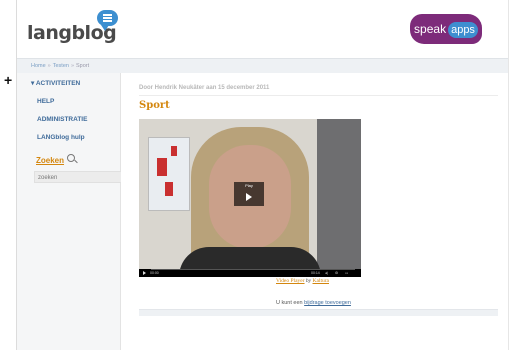 The height and width of the screenshot is (350, 513). What do you see at coordinates (107, 20) in the screenshot?
I see `speech-bubble-icon` at bounding box center [107, 20].